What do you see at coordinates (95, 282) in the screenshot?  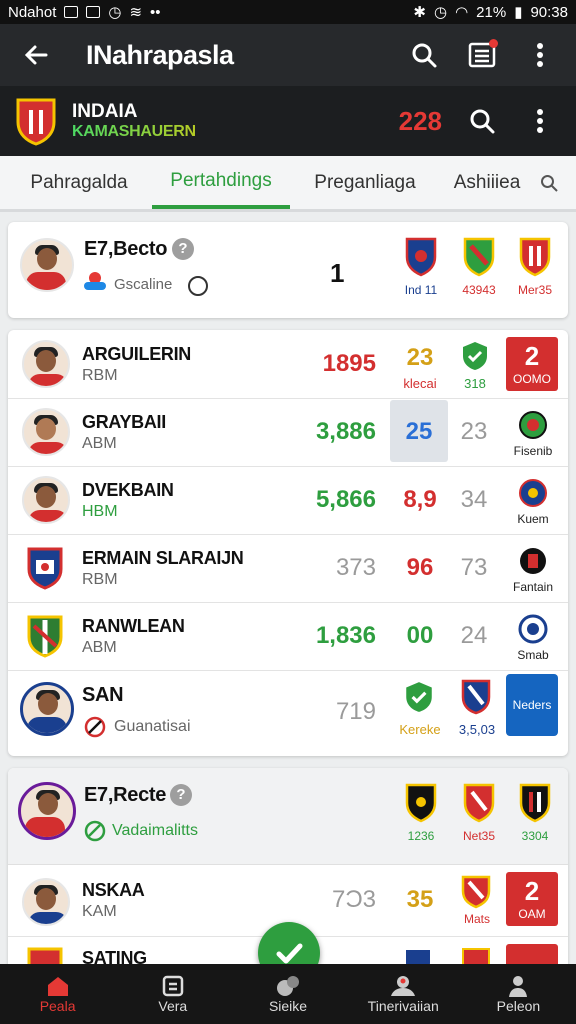 I see `status-icon` at bounding box center [95, 282].